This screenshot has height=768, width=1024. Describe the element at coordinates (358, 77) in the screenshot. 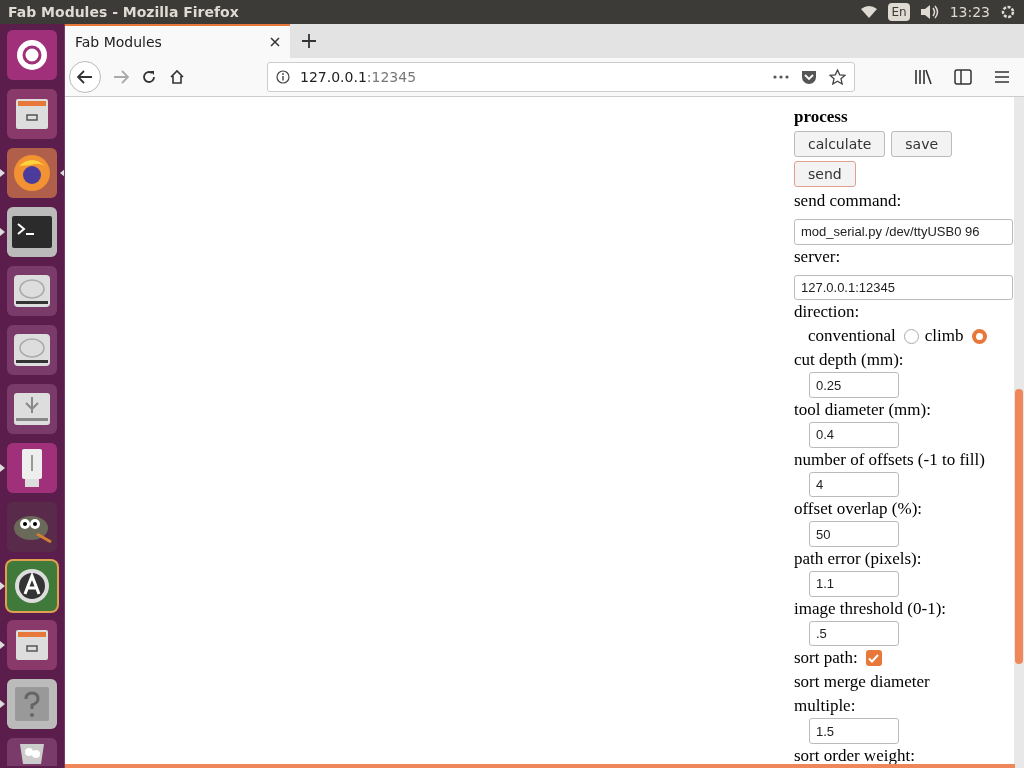

I see `url-text: 127.0.0.1:12345` at that location.